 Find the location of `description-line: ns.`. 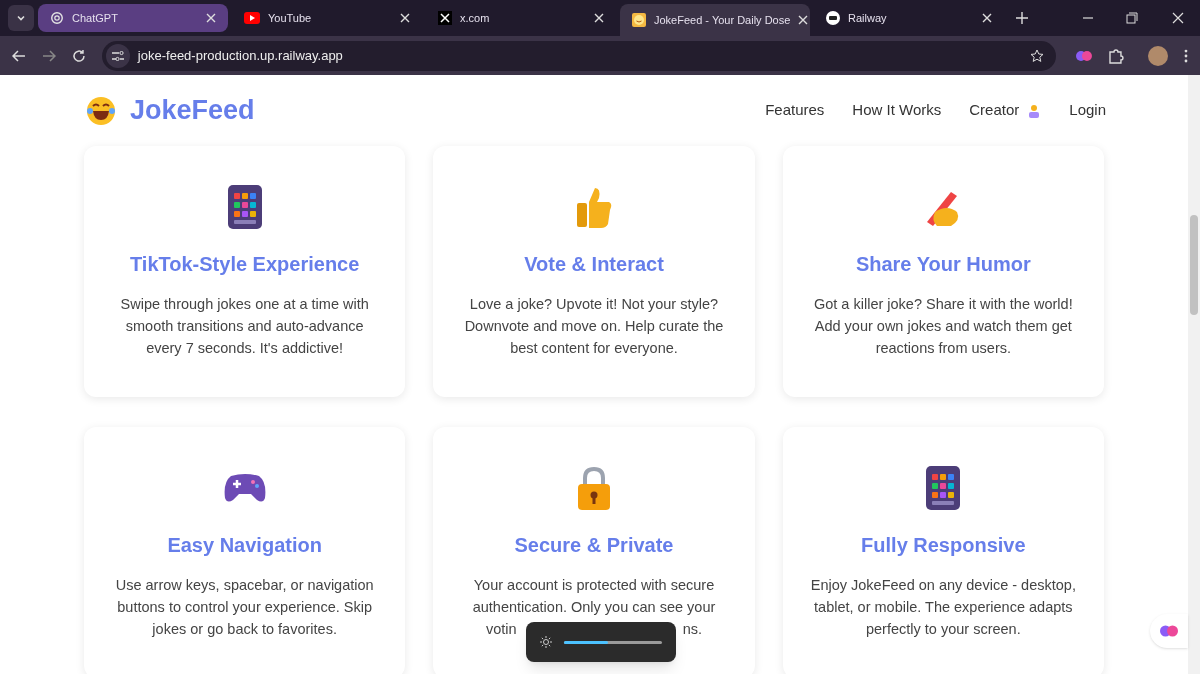

description-line: ns. is located at coordinates (692, 629).